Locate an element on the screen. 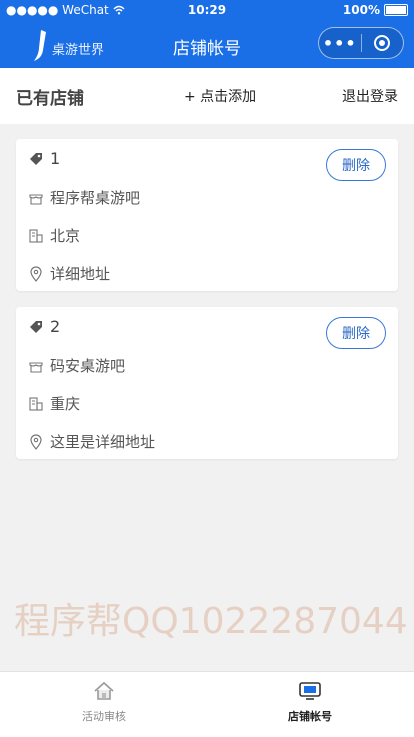 The width and height of the screenshot is (414, 737). store-id-row: 1 is located at coordinates (44, 158).